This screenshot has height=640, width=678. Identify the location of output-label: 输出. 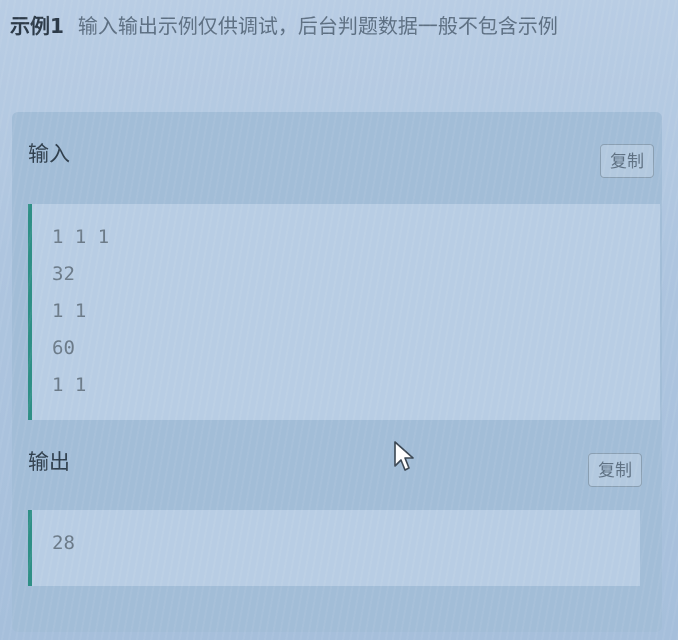
(49, 462).